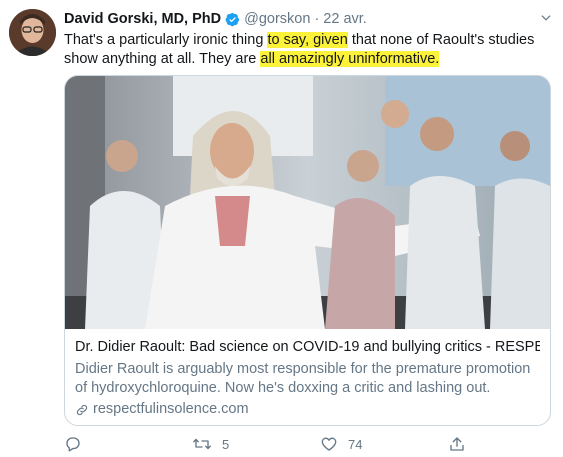 This screenshot has height=457, width=563. Describe the element at coordinates (202, 444) in the screenshot. I see `retweet-icon` at that location.